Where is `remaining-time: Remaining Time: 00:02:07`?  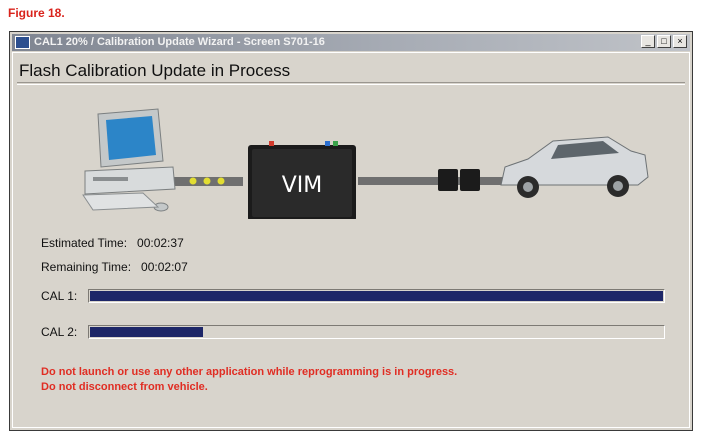
remaining-time: Remaining Time: 00:02:07 is located at coordinates (114, 267).